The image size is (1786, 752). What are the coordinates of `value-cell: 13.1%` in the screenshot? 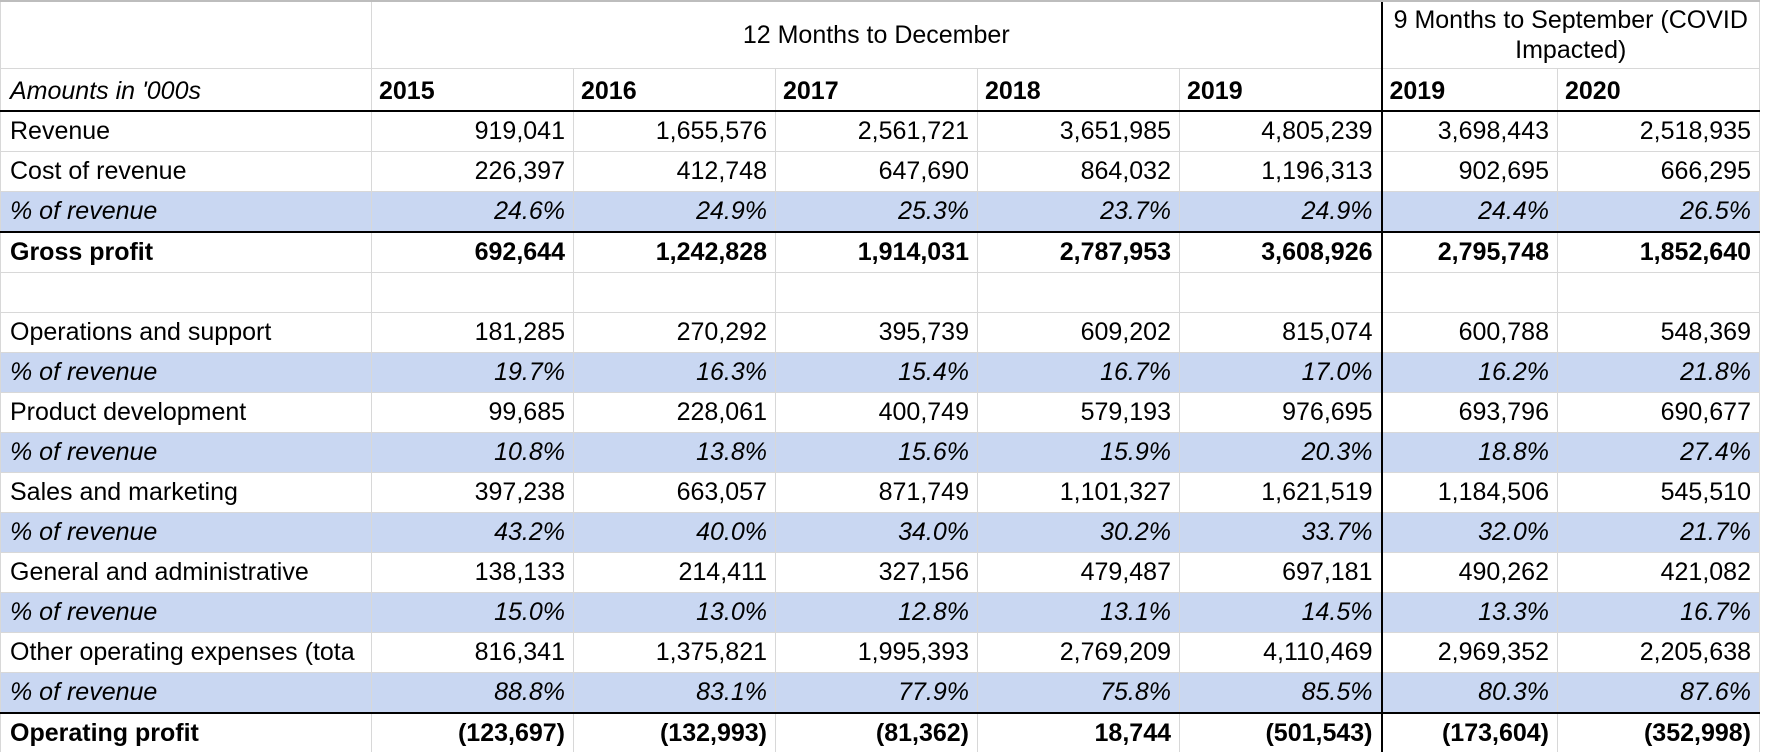 It's located at (1078, 612).